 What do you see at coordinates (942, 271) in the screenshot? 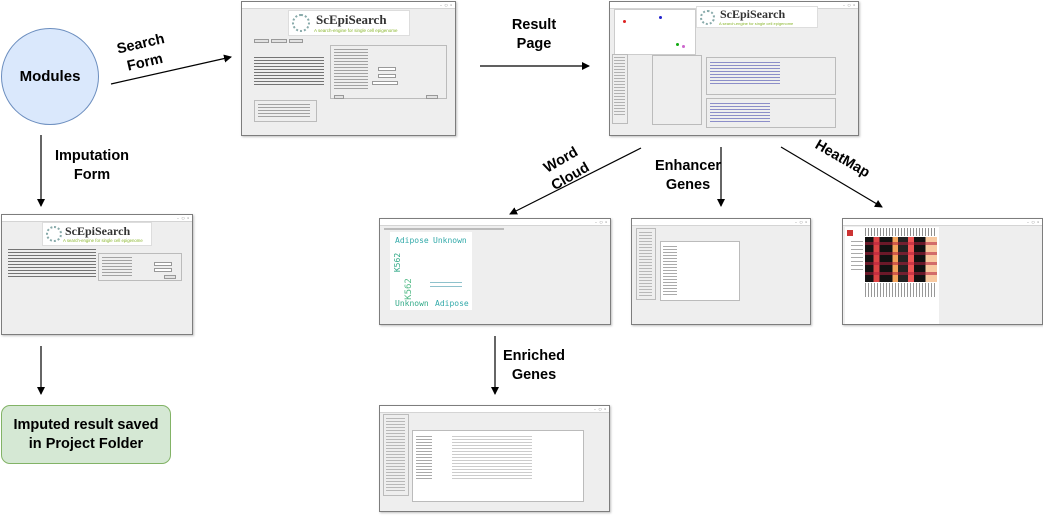
I see `heatmap-screenshot: – ▢ ×` at bounding box center [942, 271].